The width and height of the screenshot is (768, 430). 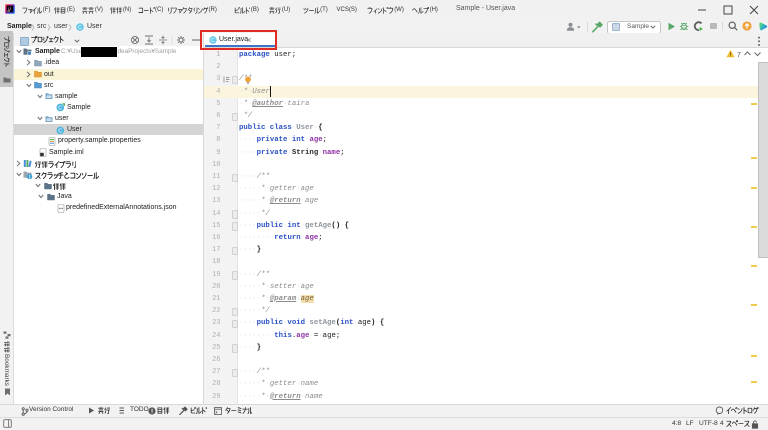 What do you see at coordinates (9, 8) in the screenshot?
I see `svg-text: IJ` at bounding box center [9, 8].